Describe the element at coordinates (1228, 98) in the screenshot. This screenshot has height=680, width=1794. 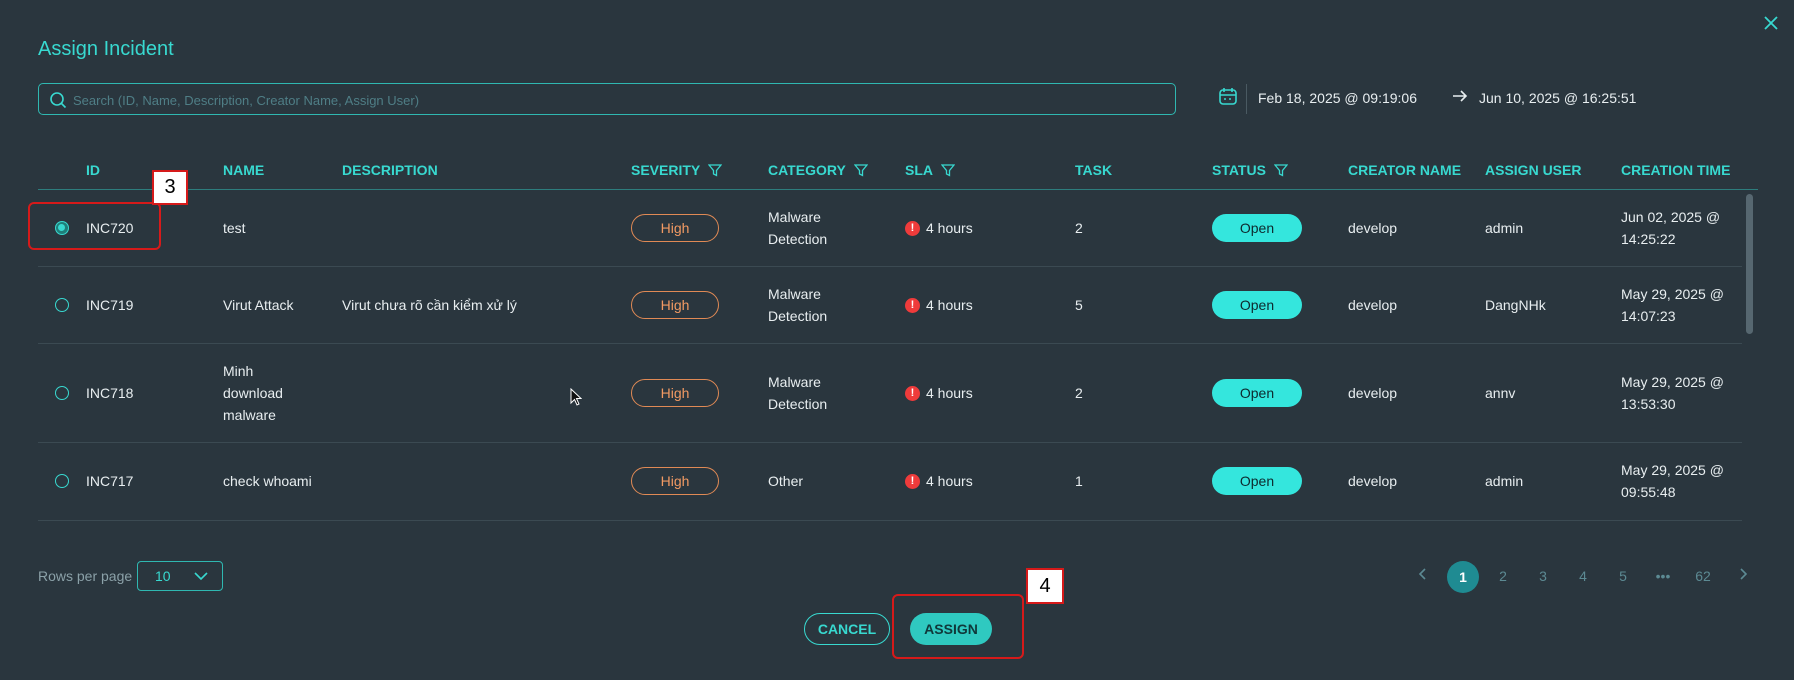
I see `calendar-icon` at that location.